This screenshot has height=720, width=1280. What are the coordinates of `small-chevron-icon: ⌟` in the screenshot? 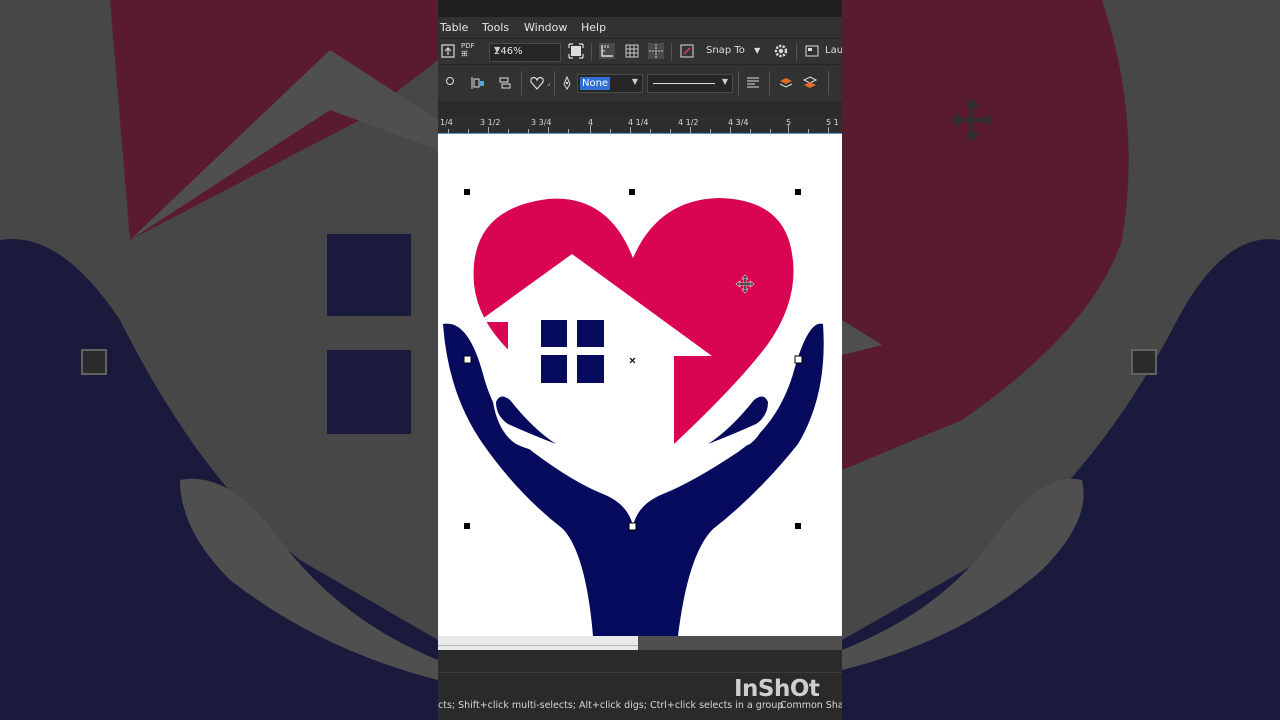 It's located at (549, 83).